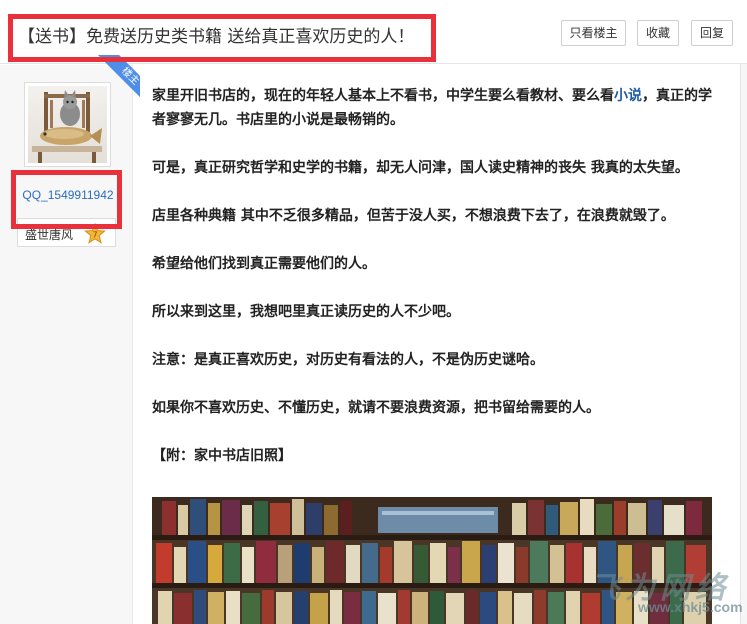  I want to click on attachment-label: 【附：家中书店旧照】, so click(222, 456).